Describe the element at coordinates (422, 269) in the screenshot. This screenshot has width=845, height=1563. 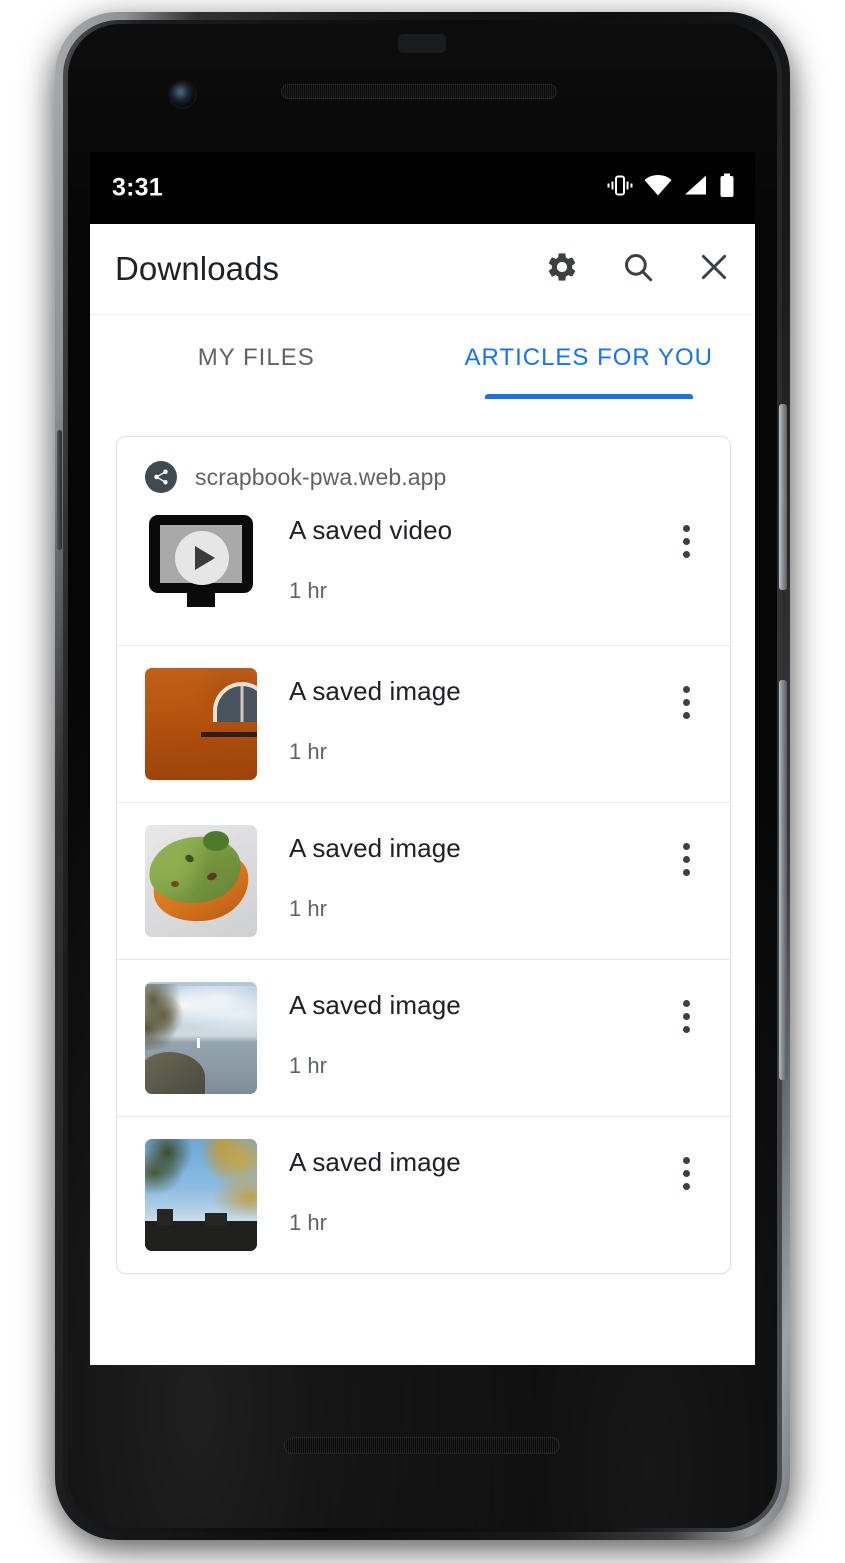
I see `app-bar: Downloads` at that location.